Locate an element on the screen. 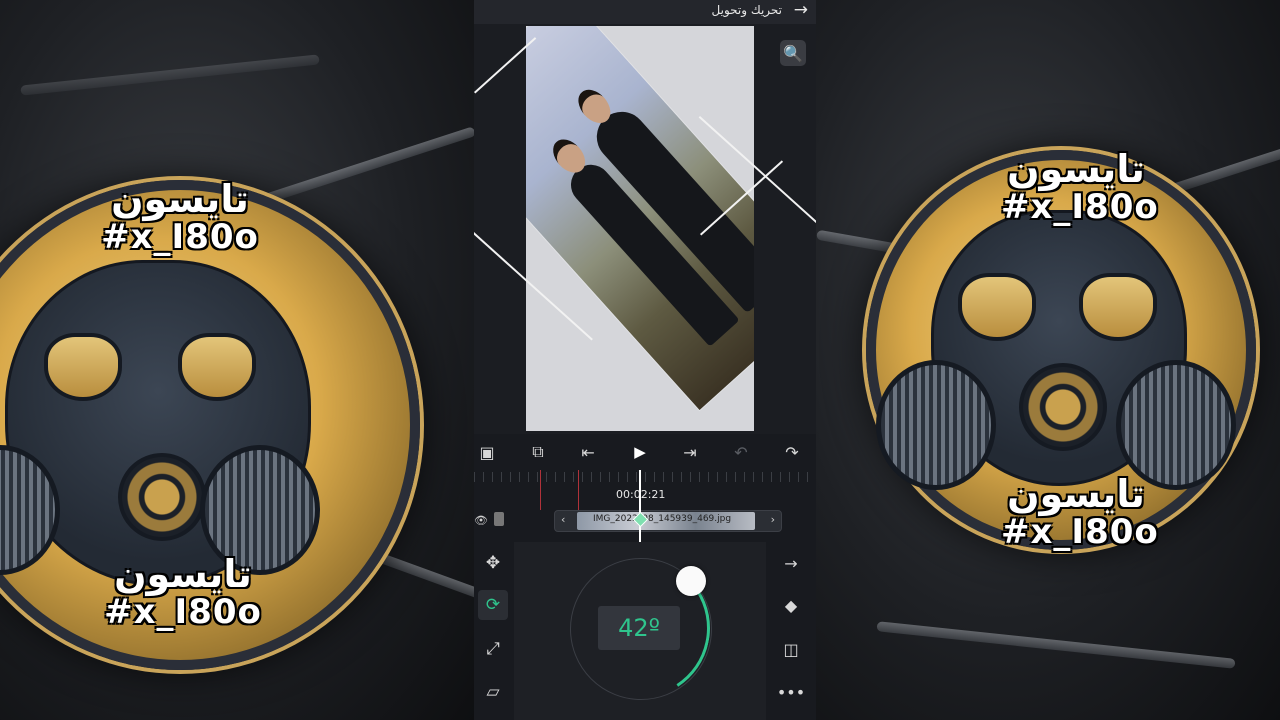 This screenshot has width=1280, height=720. mask-filter-right is located at coordinates (1176, 425).